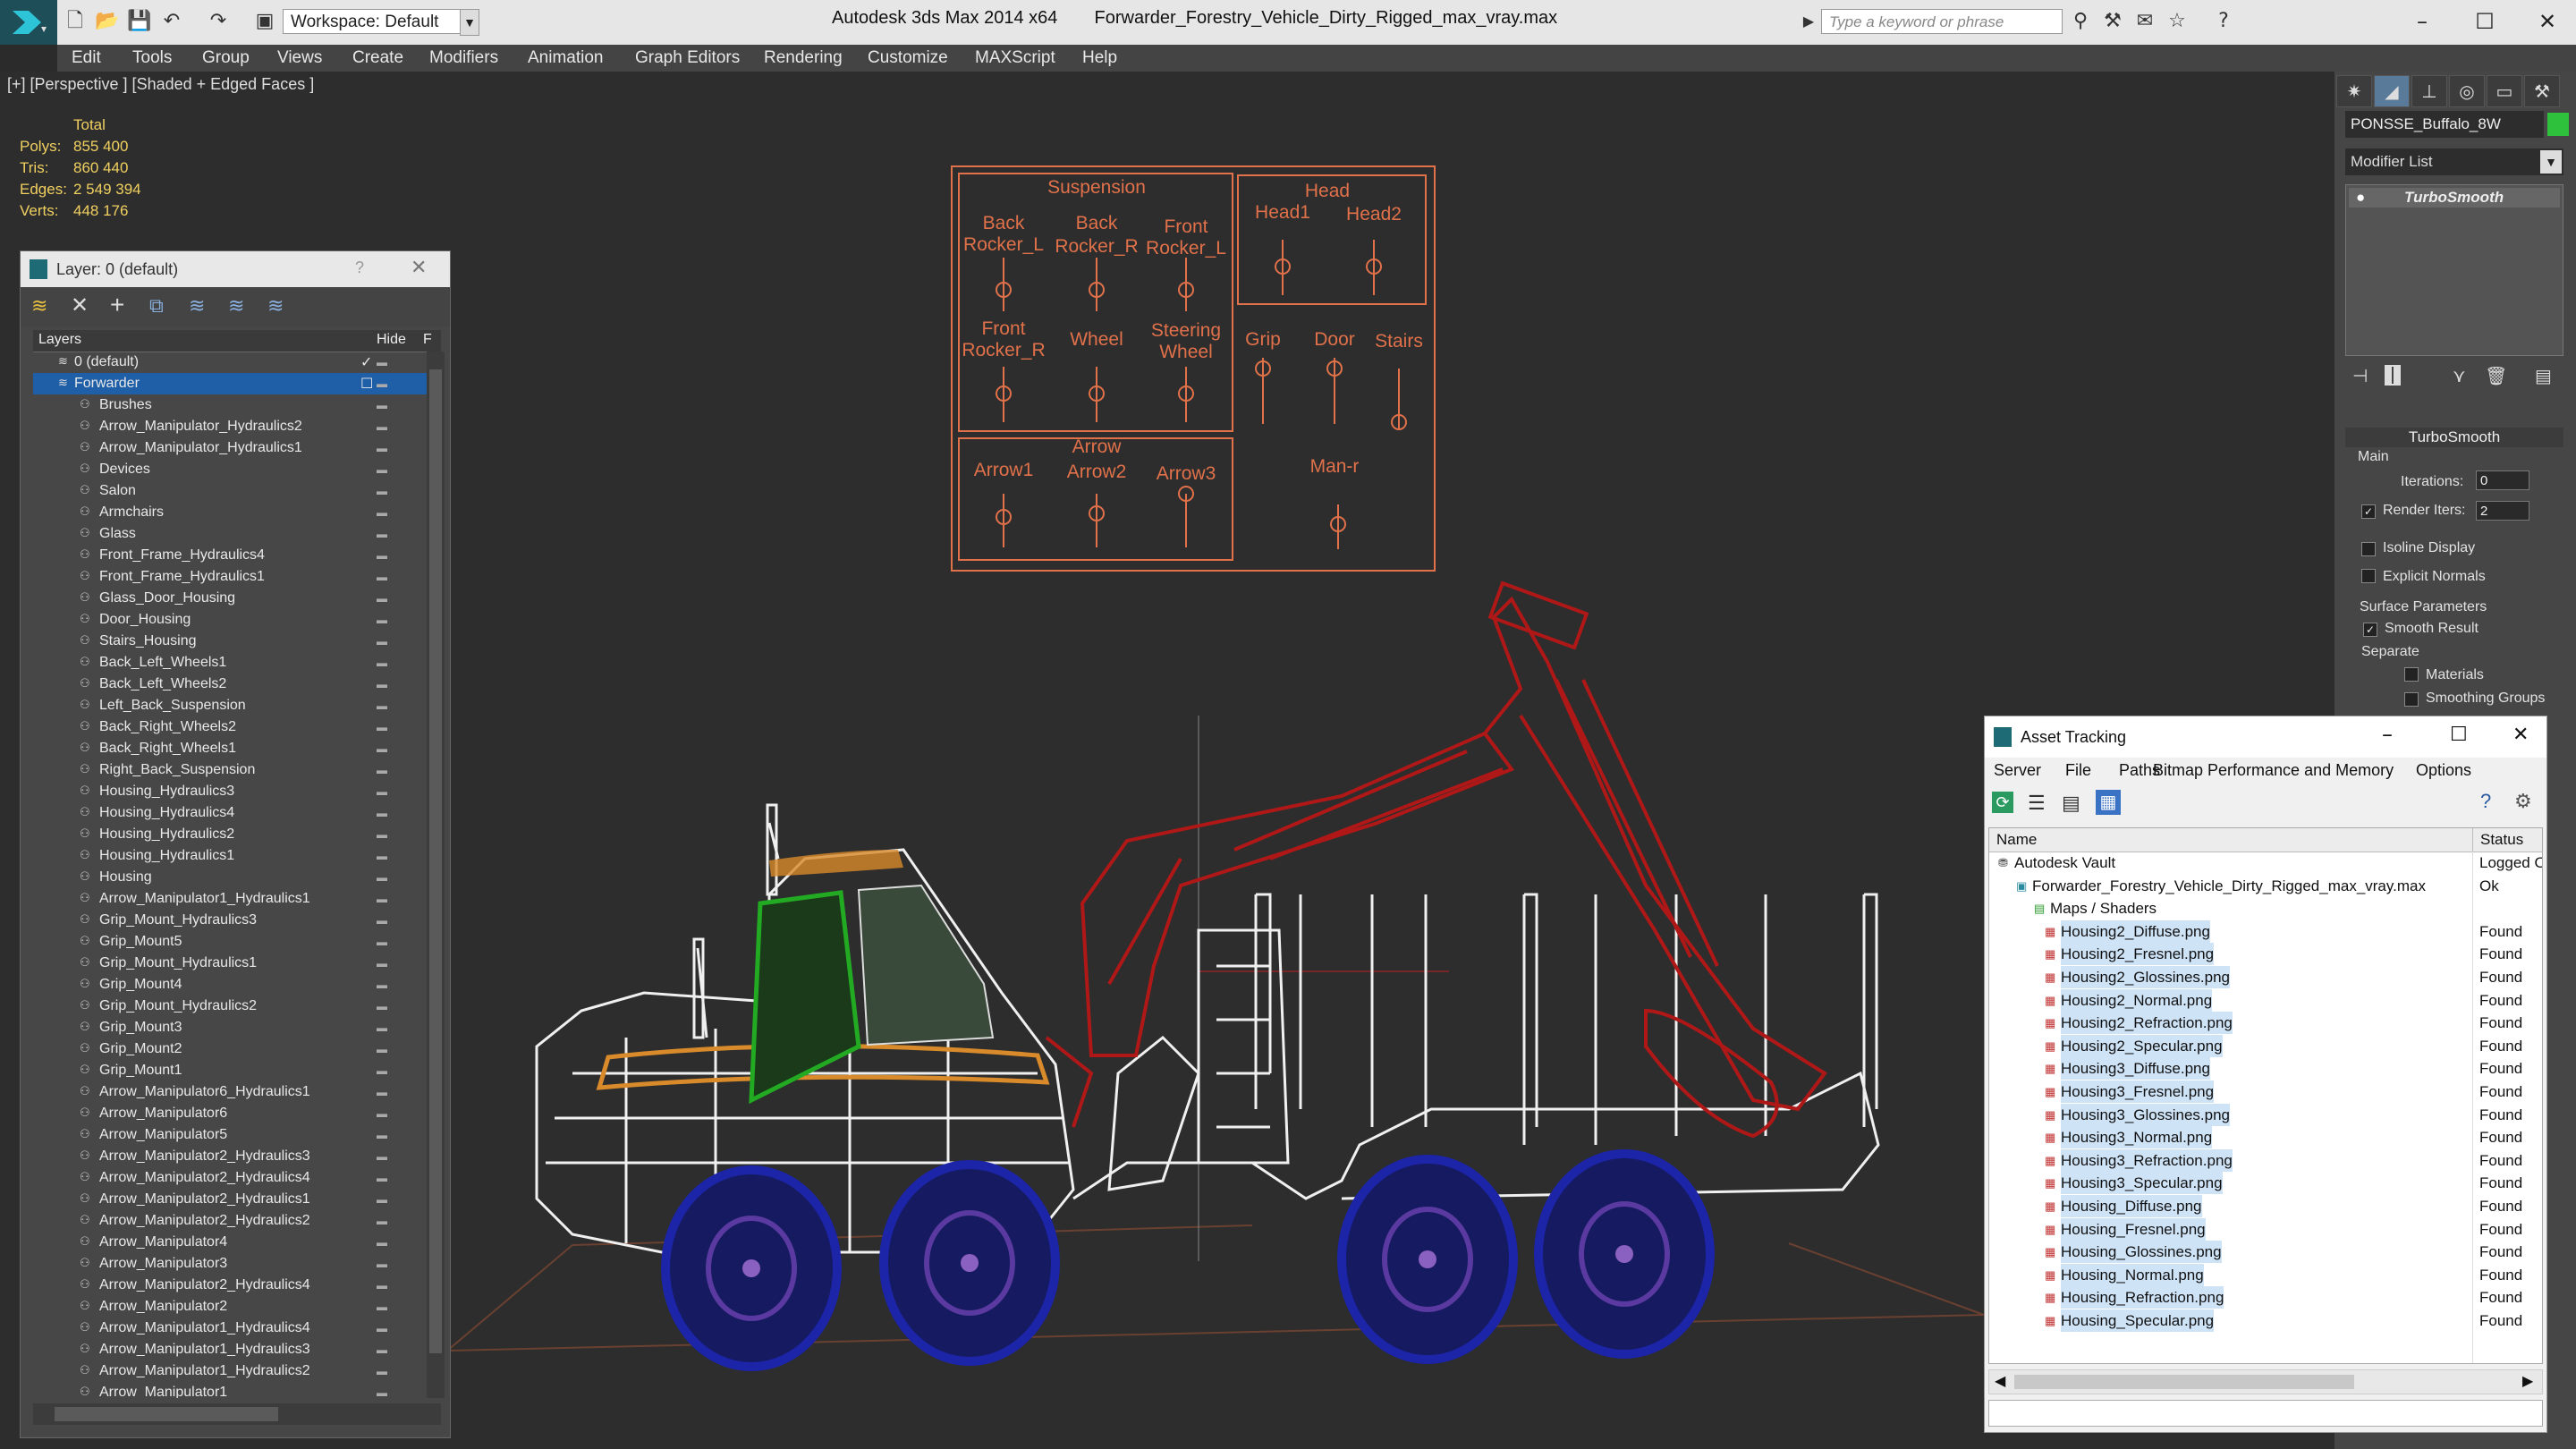  I want to click on menu-animation: Animation, so click(566, 58).